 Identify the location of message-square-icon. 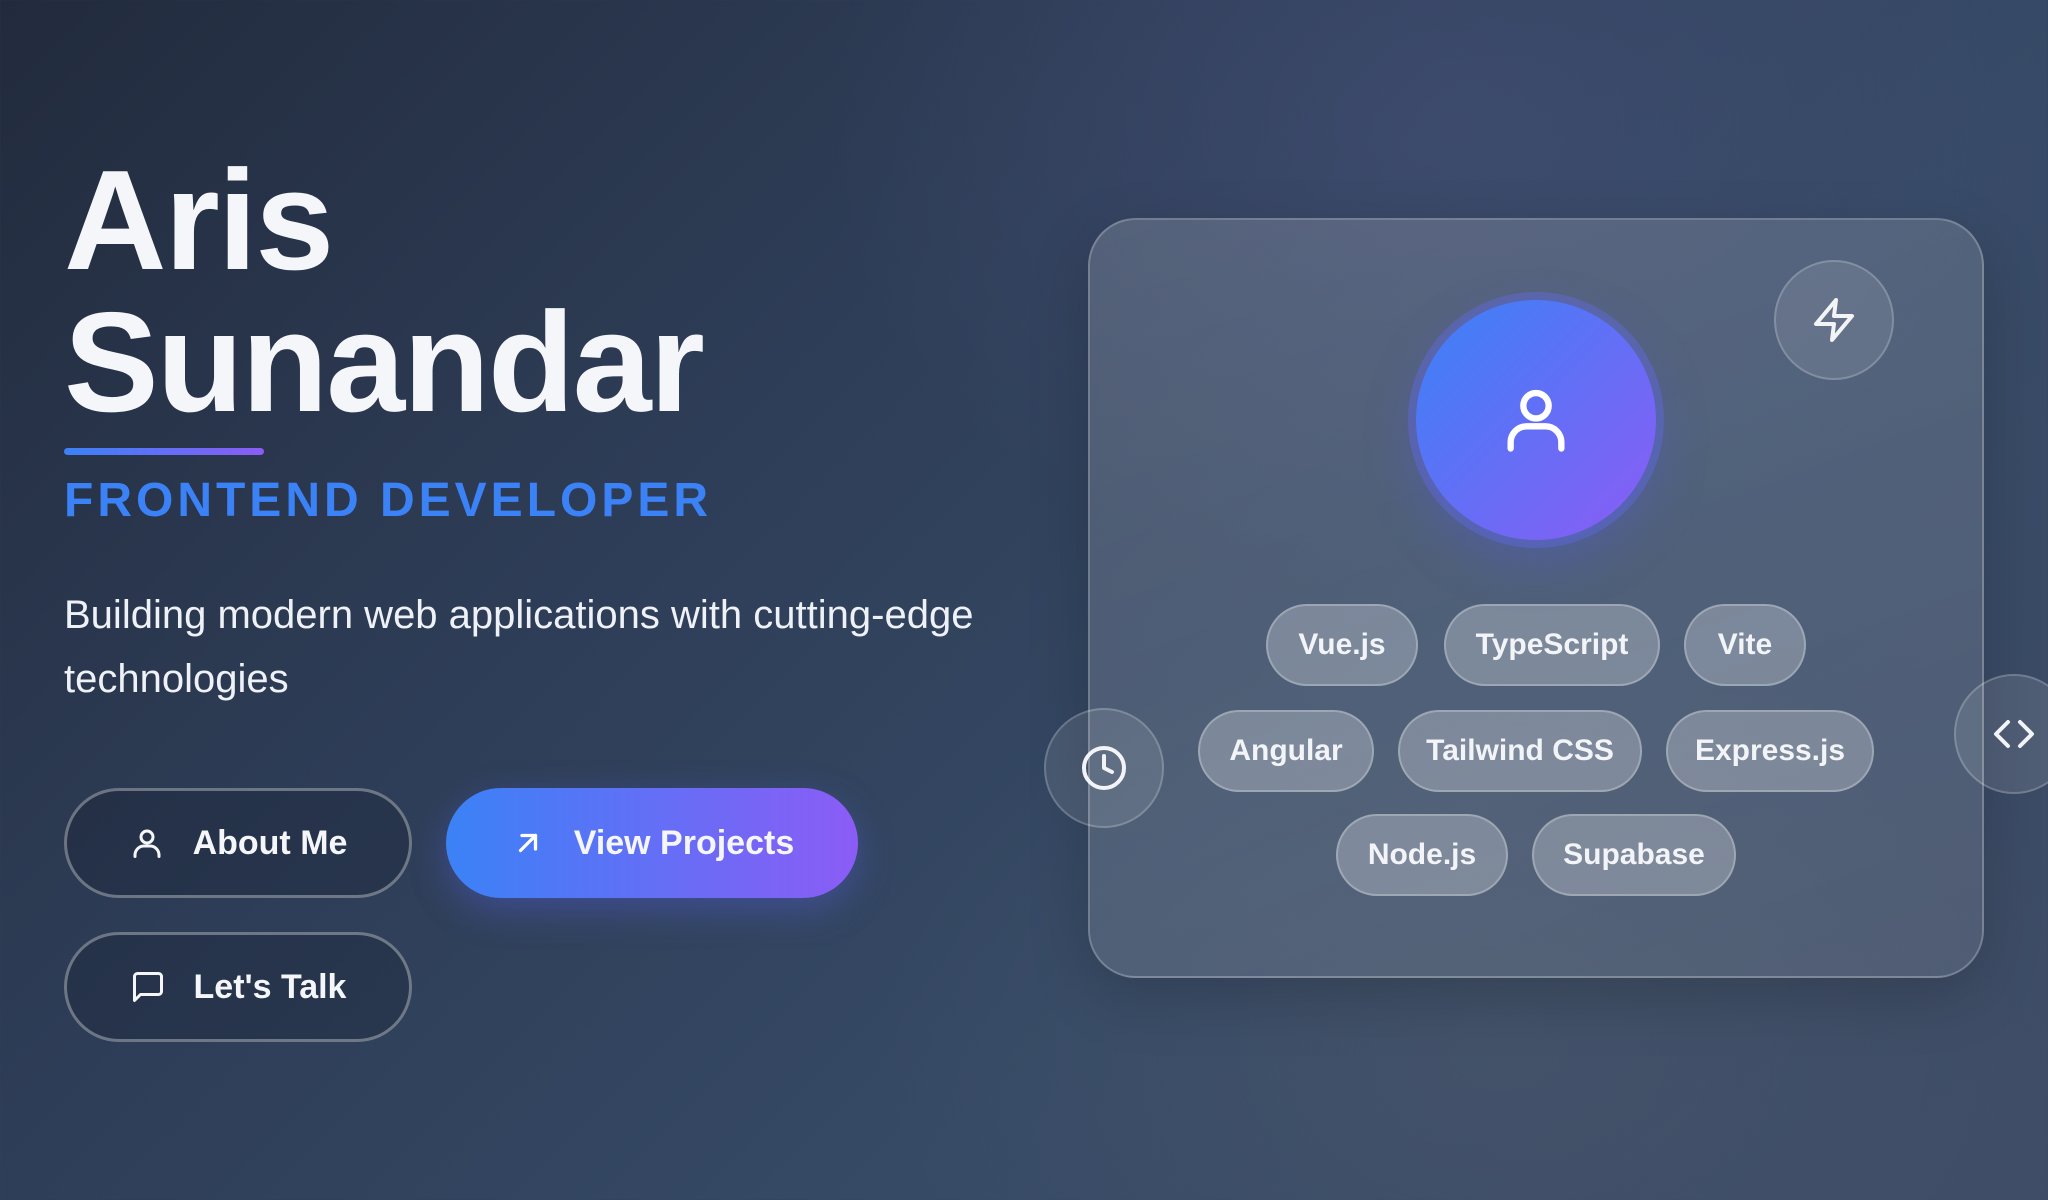
(147, 987).